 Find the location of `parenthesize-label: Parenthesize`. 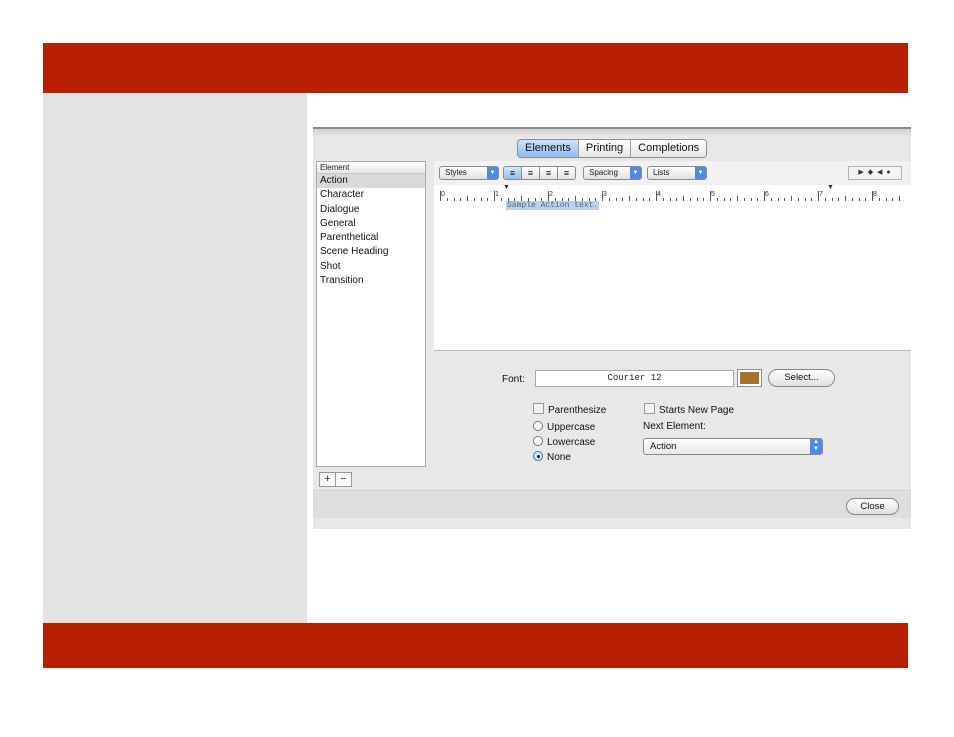

parenthesize-label: Parenthesize is located at coordinates (577, 410).